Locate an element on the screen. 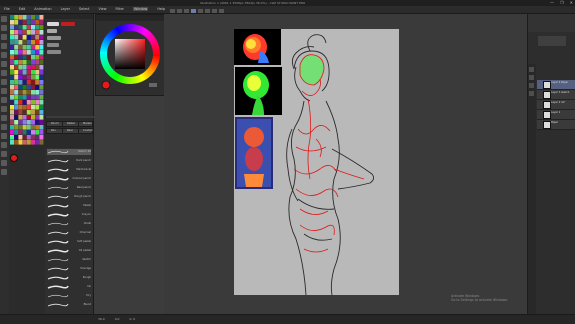  delete-layer-icon is located at coordinates (531, 85).